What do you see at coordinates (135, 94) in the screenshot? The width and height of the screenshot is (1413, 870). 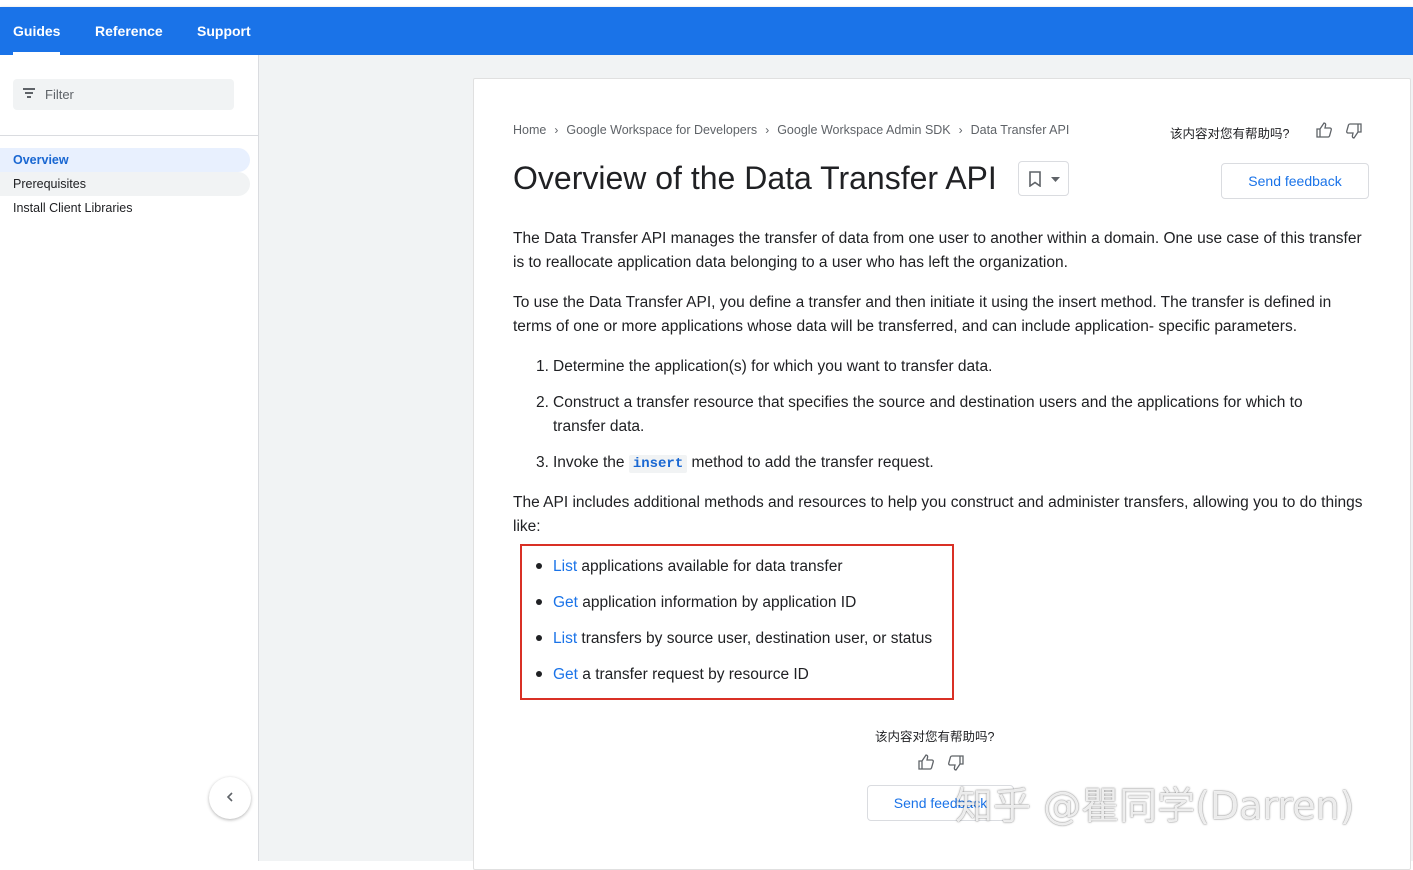 I see `filter-input` at bounding box center [135, 94].